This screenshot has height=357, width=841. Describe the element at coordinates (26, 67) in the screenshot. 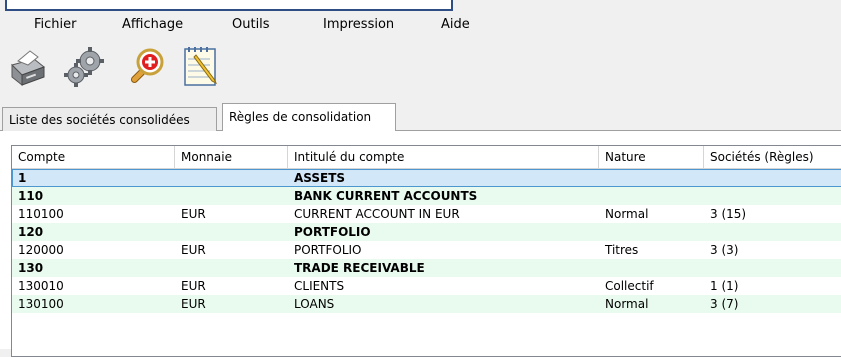

I see `printer-icon` at that location.